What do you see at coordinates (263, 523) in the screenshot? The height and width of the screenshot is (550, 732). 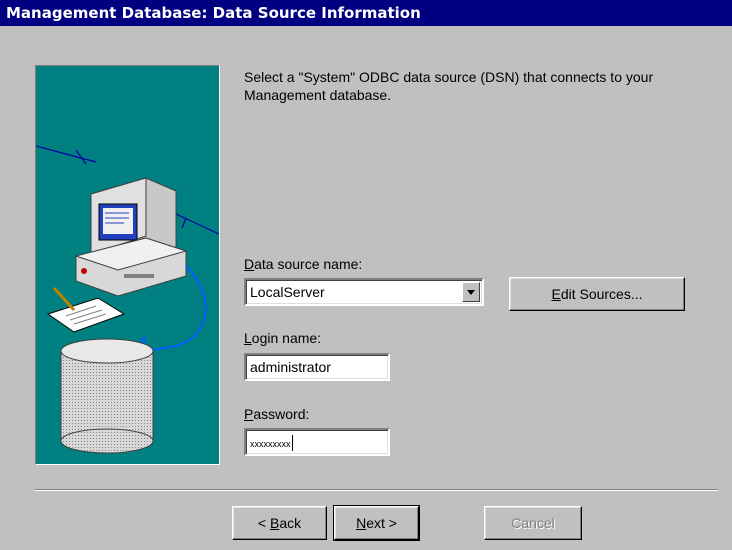 I see `back-prefix: <` at bounding box center [263, 523].